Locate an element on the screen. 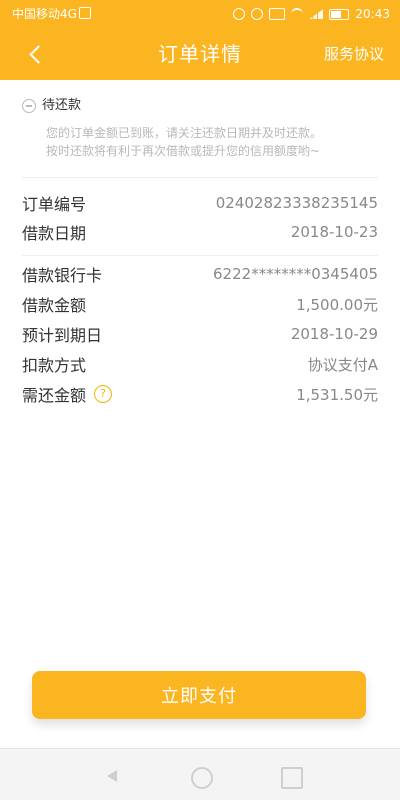 The width and height of the screenshot is (400, 800). loan-date-value: 2018-10-23 is located at coordinates (334, 232).